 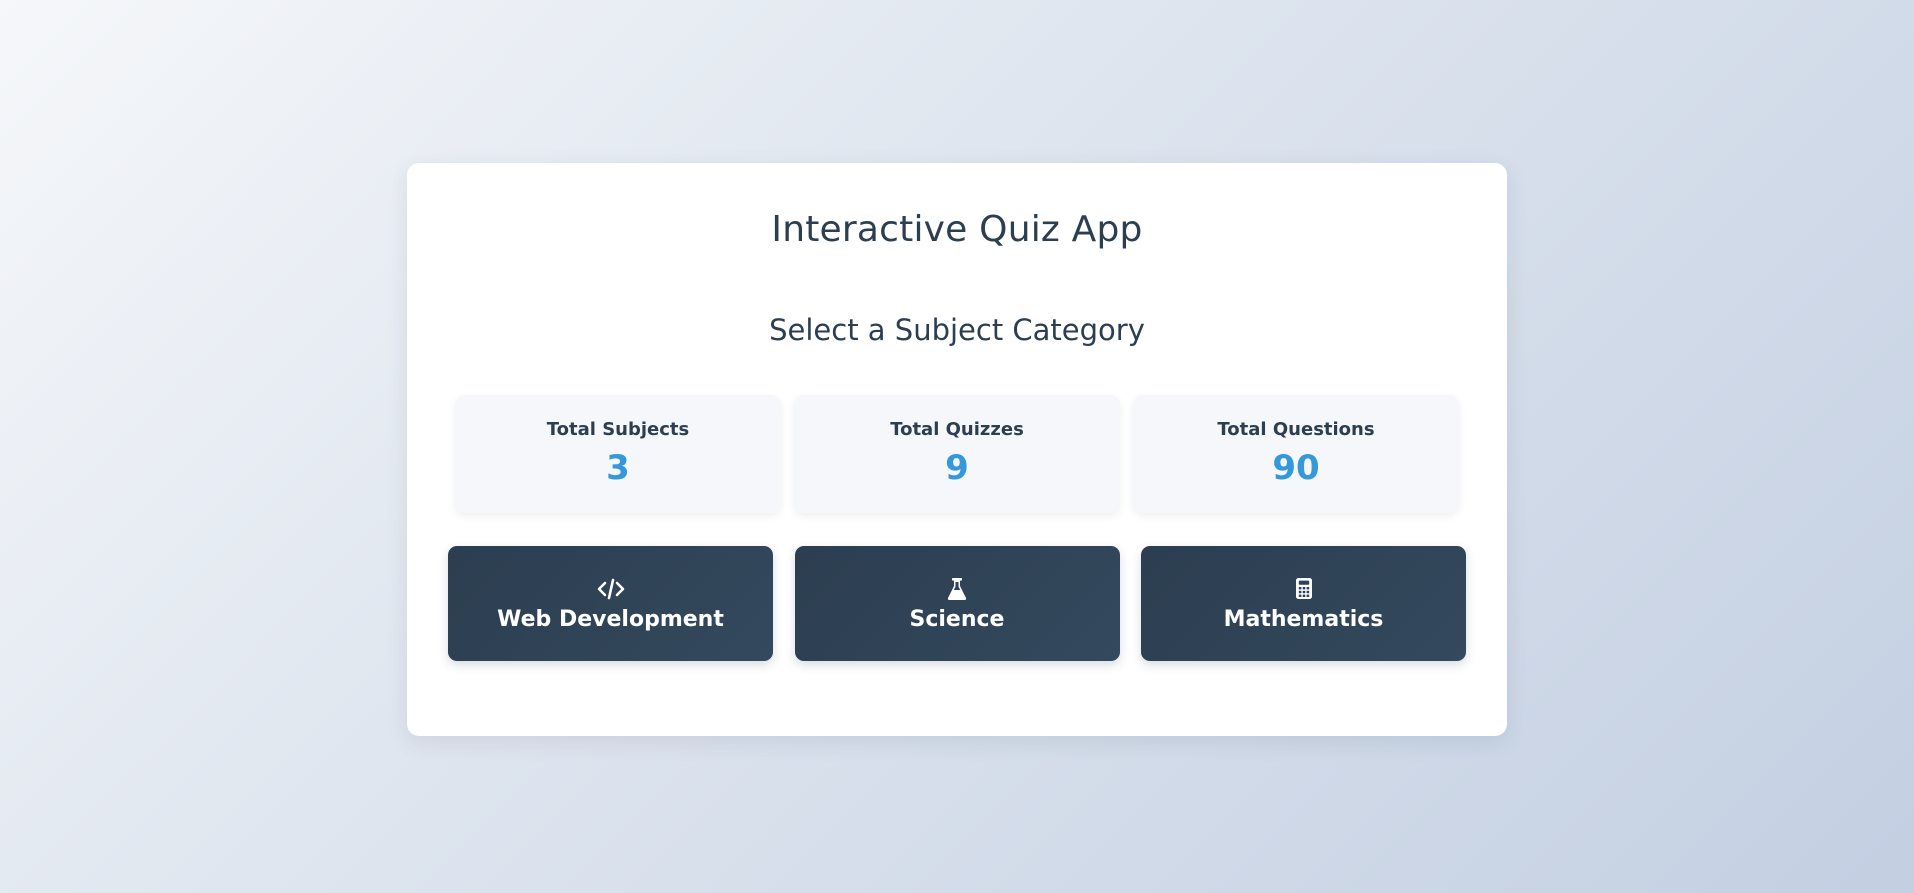 I want to click on flask-icon, so click(x=957, y=589).